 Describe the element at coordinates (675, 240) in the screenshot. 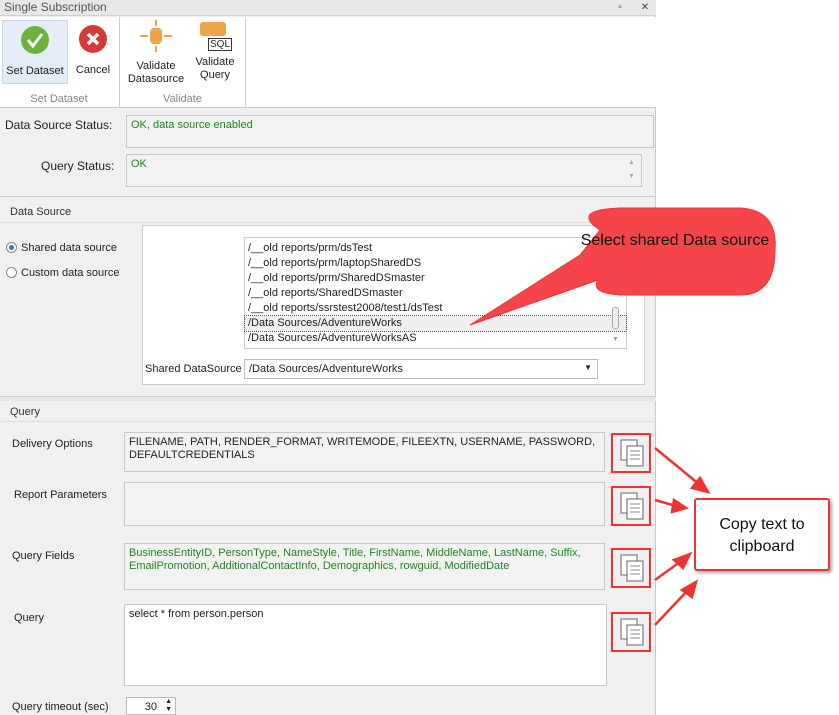

I see `select-callout-text: Select shared Data source` at that location.